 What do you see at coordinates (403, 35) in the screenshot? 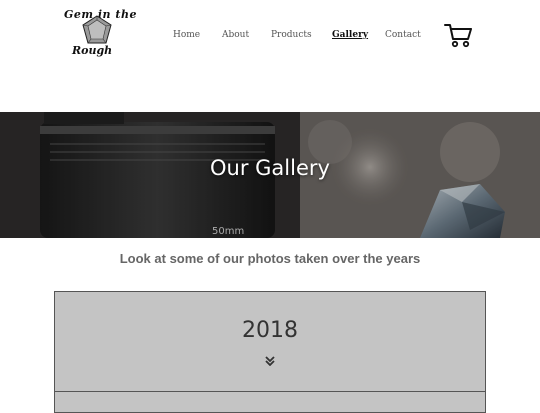
I see `nav-contact-link: Contact` at bounding box center [403, 35].